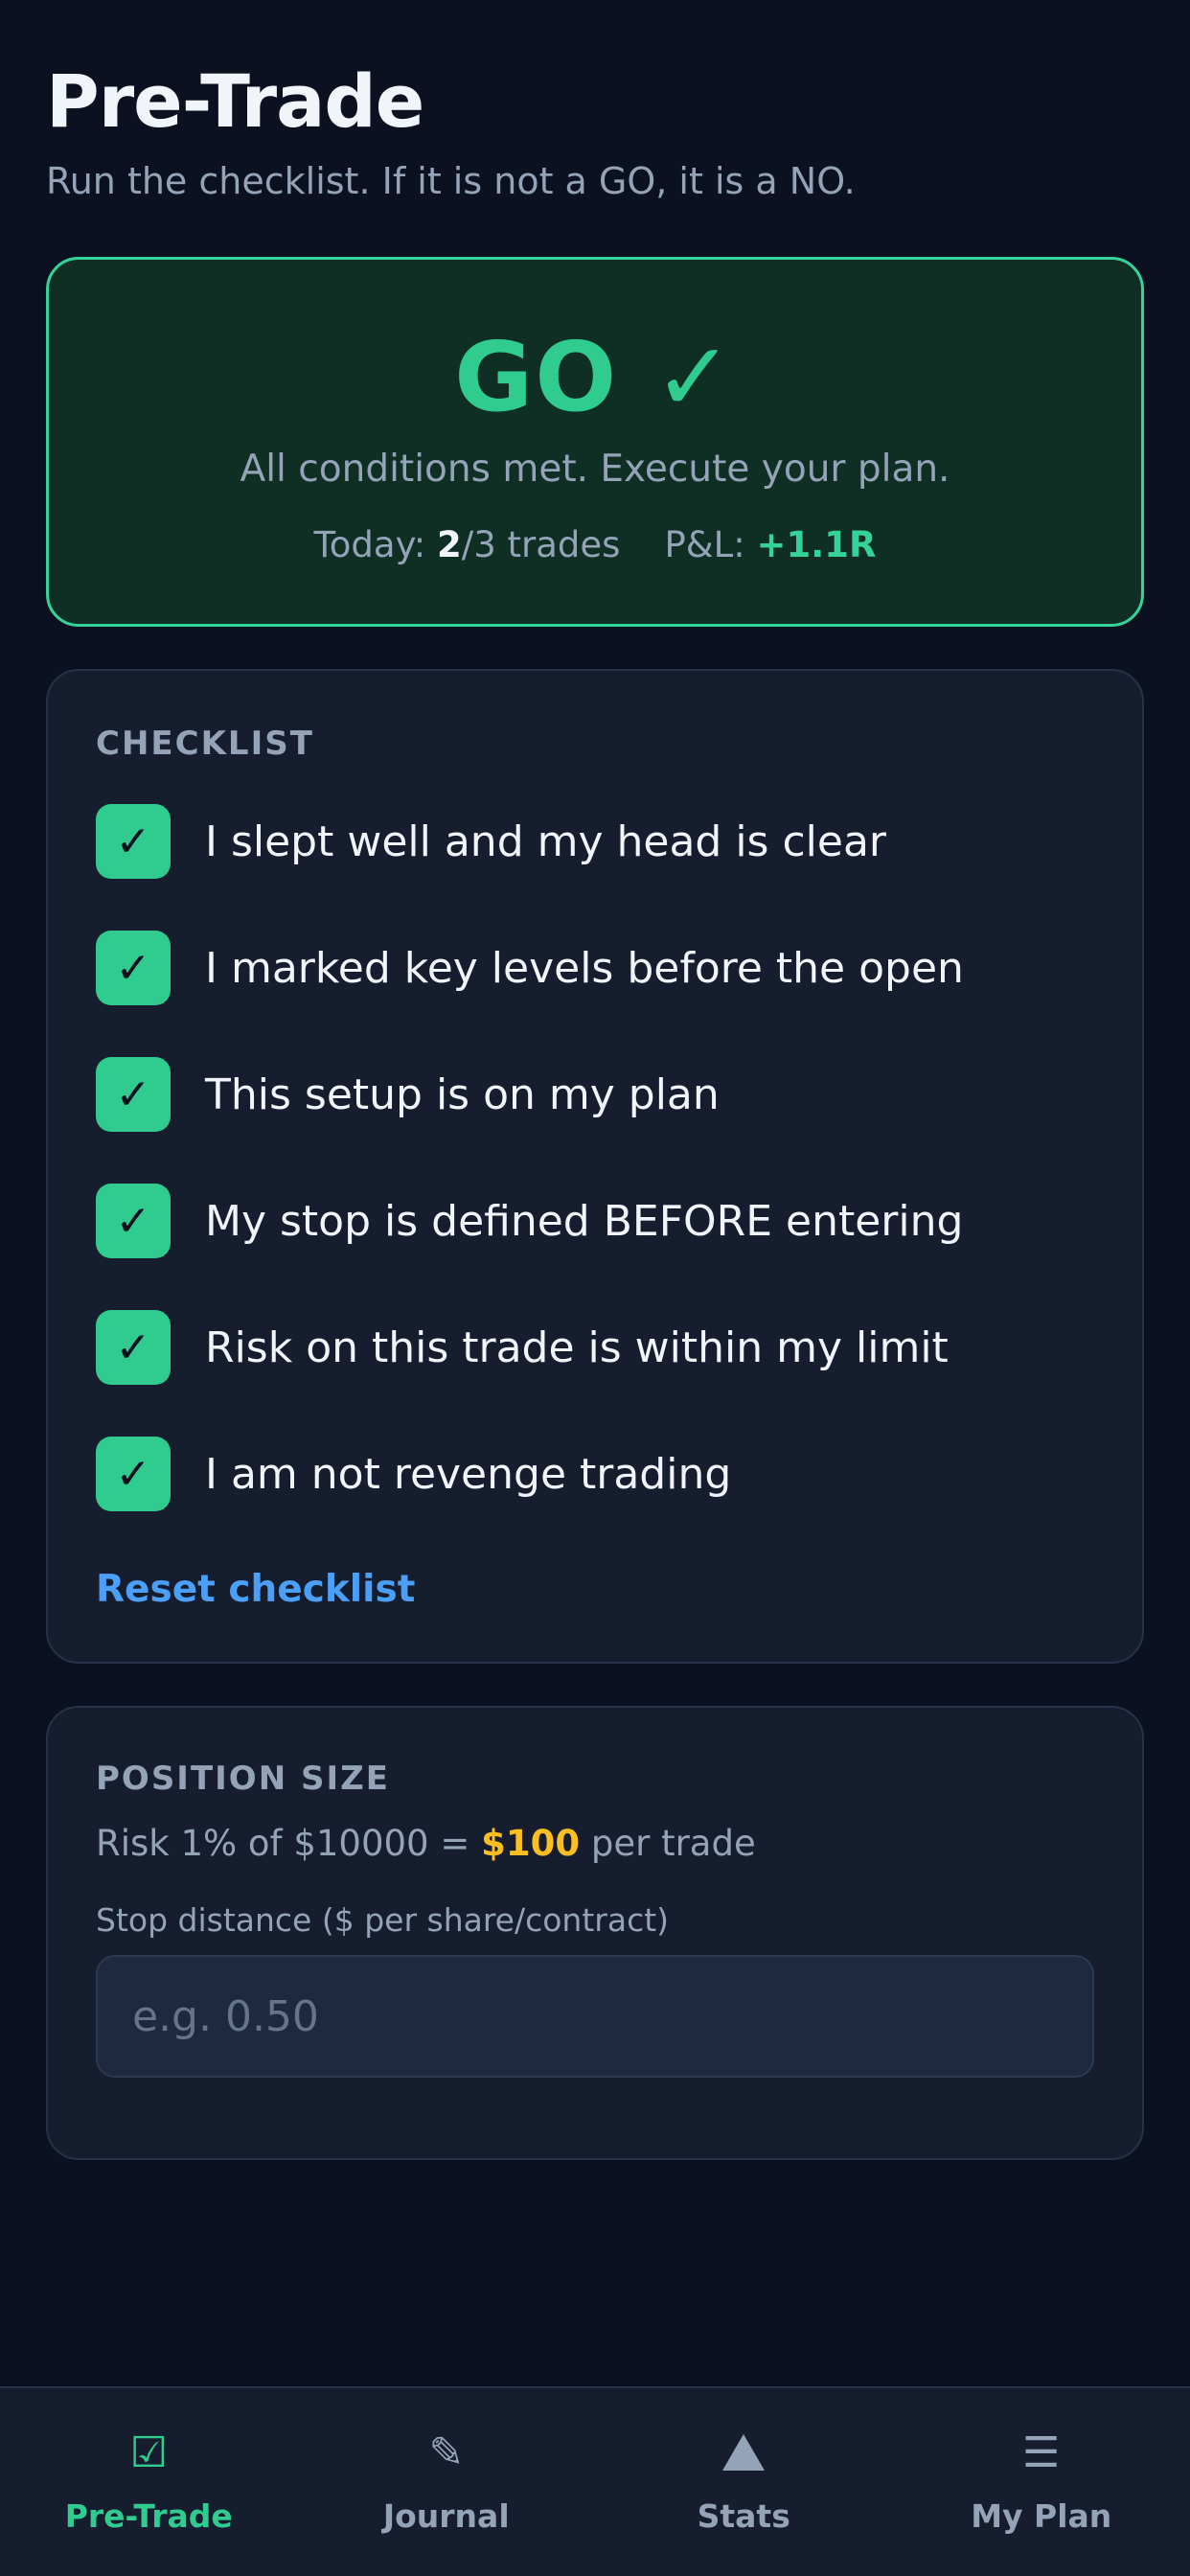 This screenshot has height=2576, width=1190. Describe the element at coordinates (244, 1779) in the screenshot. I see `position-size-heading: POSITION SIZE` at that location.